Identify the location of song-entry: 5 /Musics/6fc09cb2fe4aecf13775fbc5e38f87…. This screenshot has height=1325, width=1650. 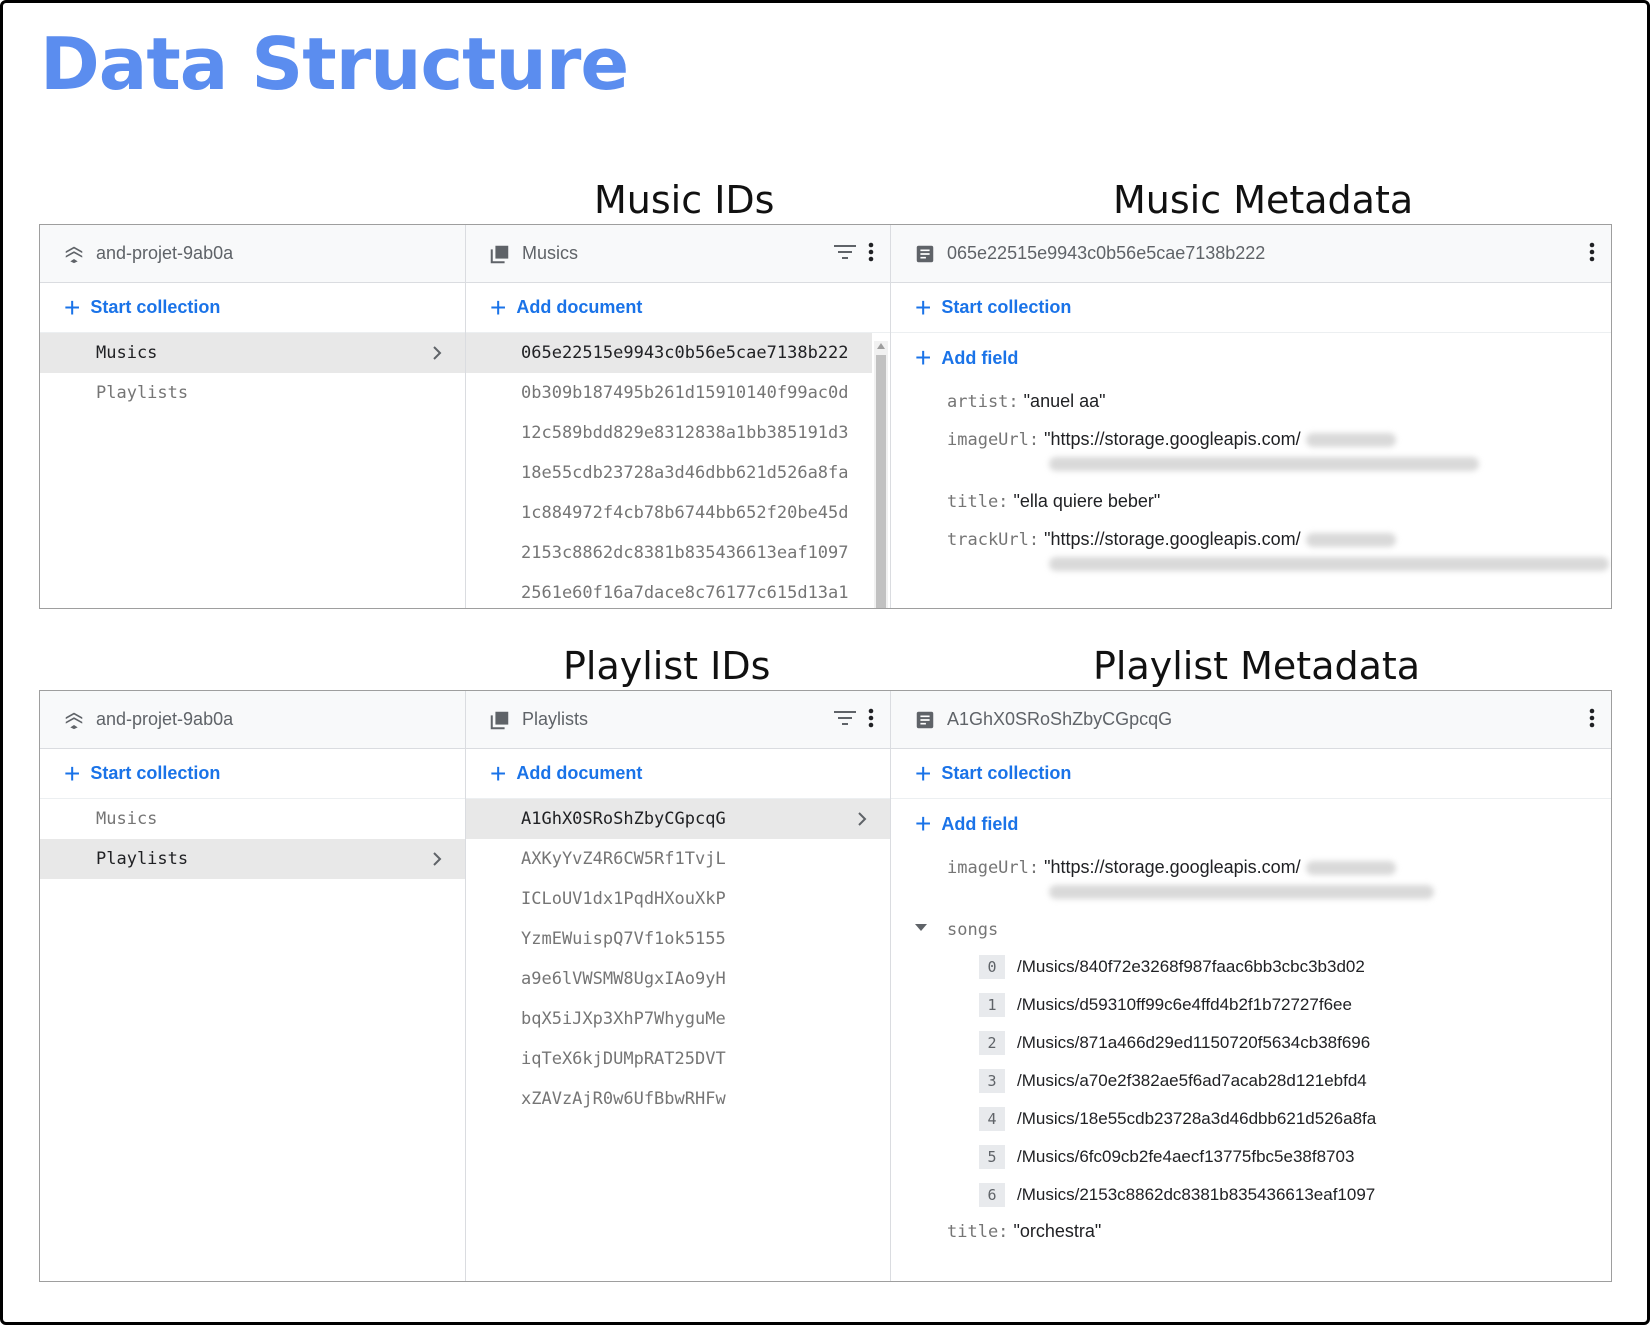
(1166, 1157).